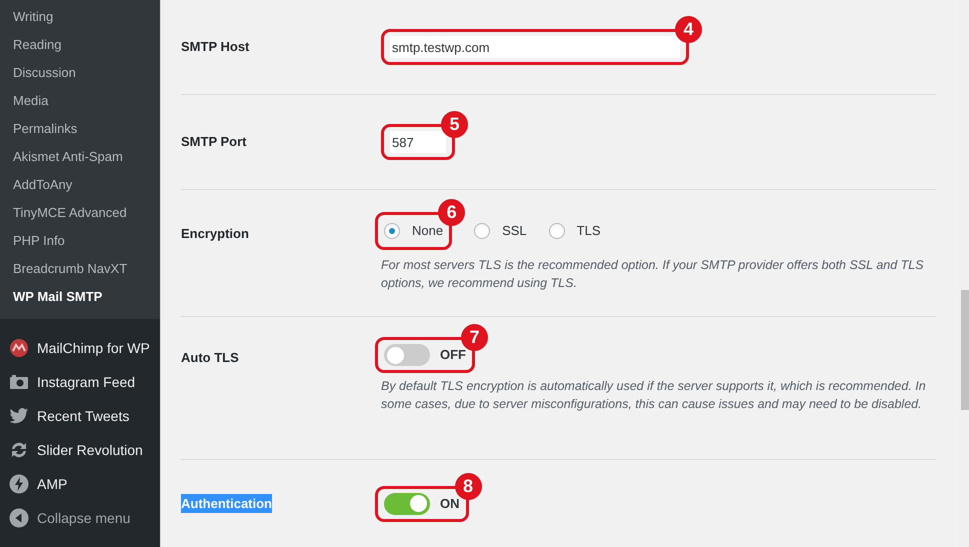 The height and width of the screenshot is (547, 969). I want to click on submenu-item: Media, so click(80, 101).